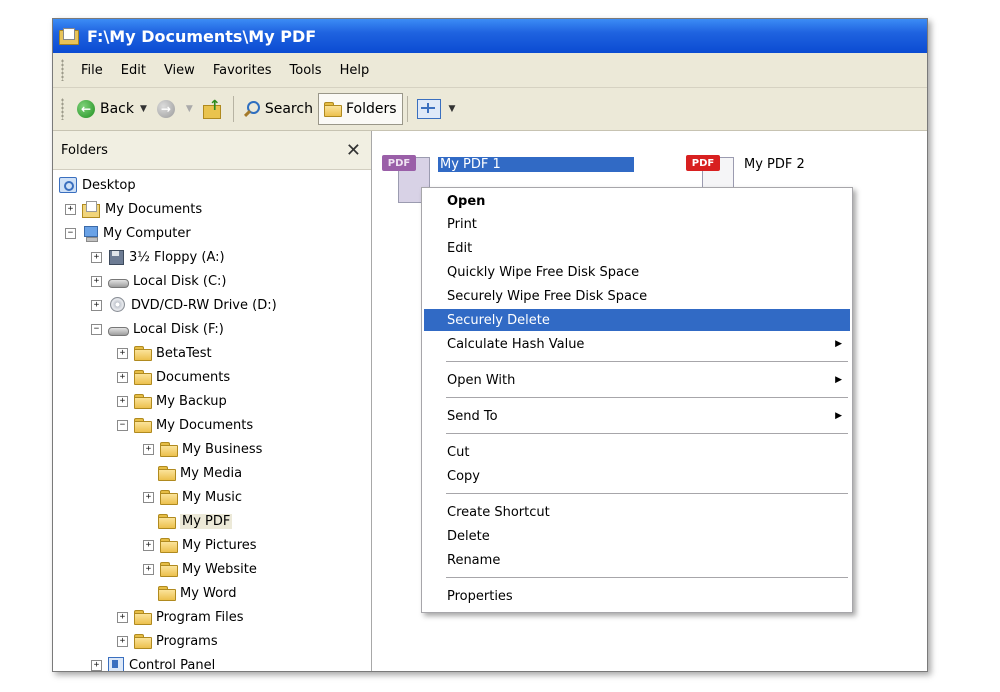 Image resolution: width=1000 pixels, height=692 pixels. What do you see at coordinates (193, 377) in the screenshot?
I see `tree-item-label: Documents` at bounding box center [193, 377].